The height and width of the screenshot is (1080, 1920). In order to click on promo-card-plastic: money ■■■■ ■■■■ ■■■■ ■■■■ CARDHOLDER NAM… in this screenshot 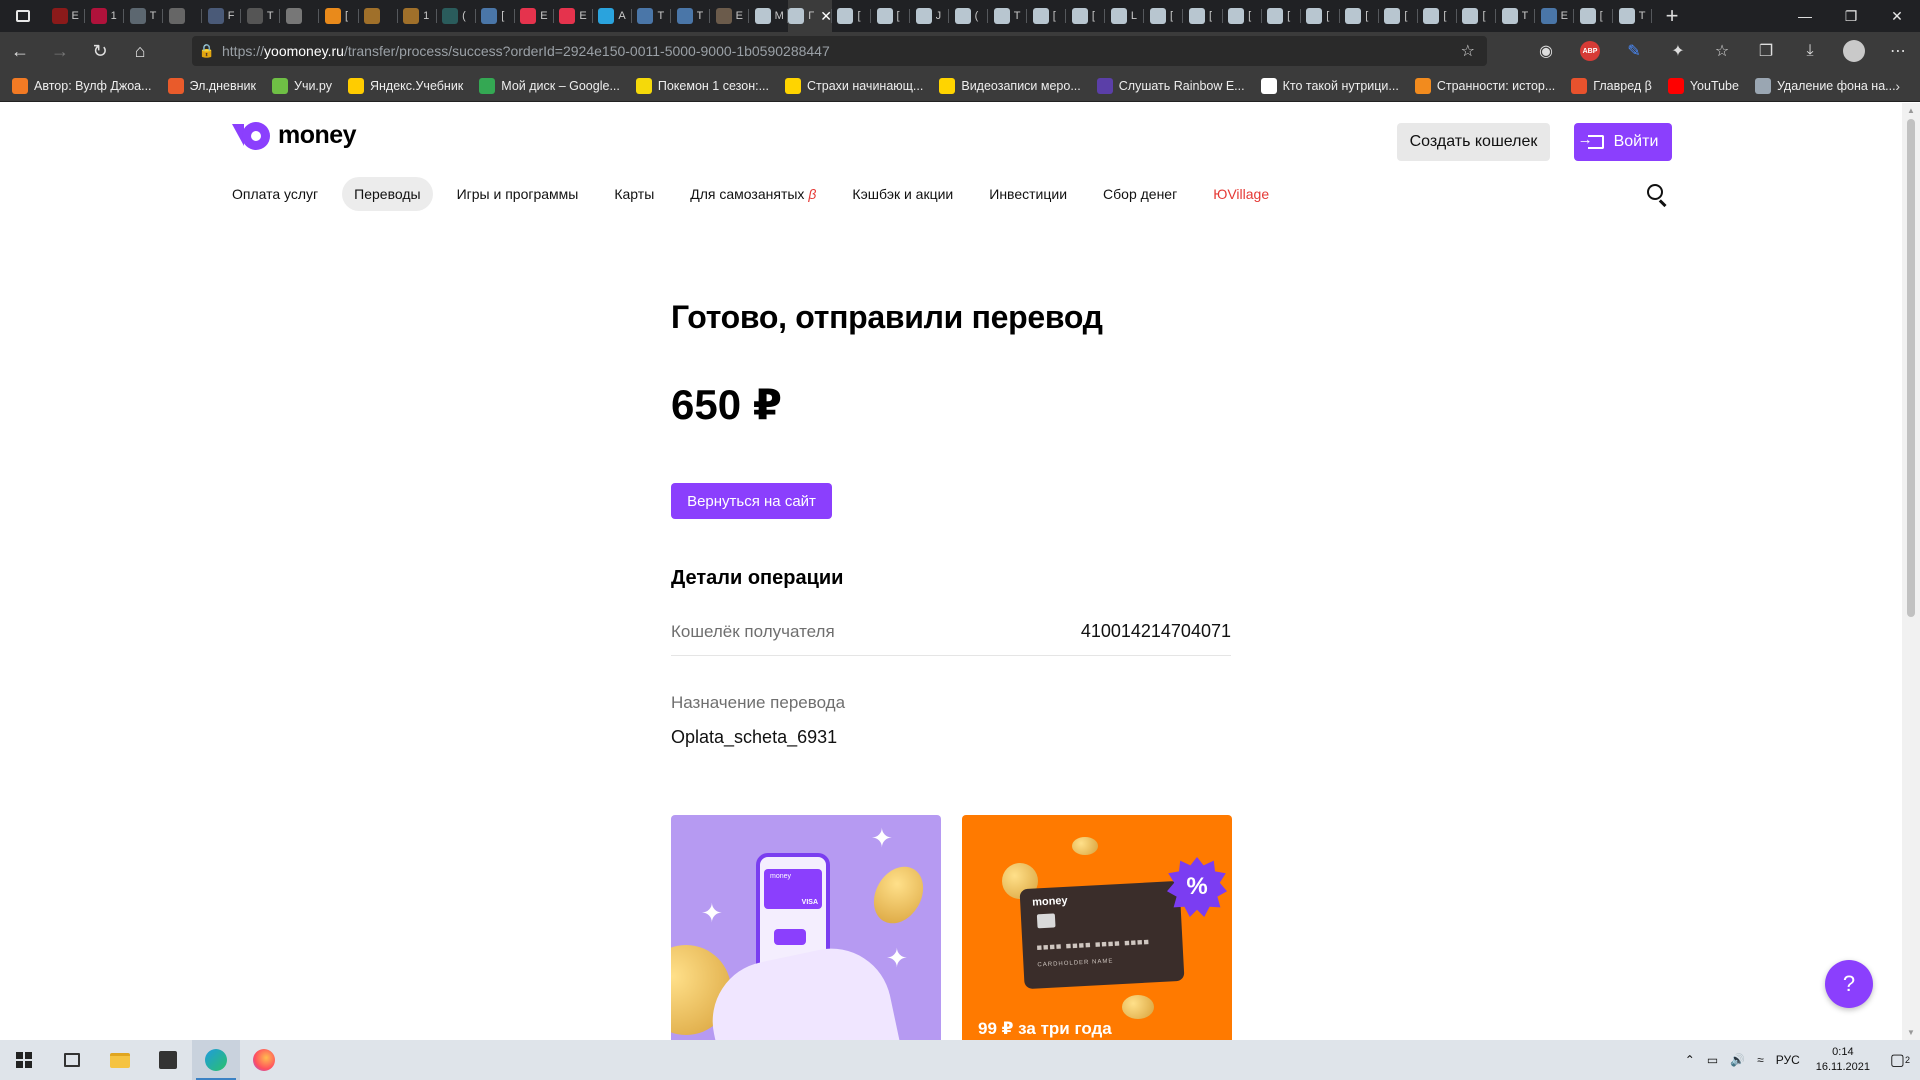, I will do `click(1097, 927)`.